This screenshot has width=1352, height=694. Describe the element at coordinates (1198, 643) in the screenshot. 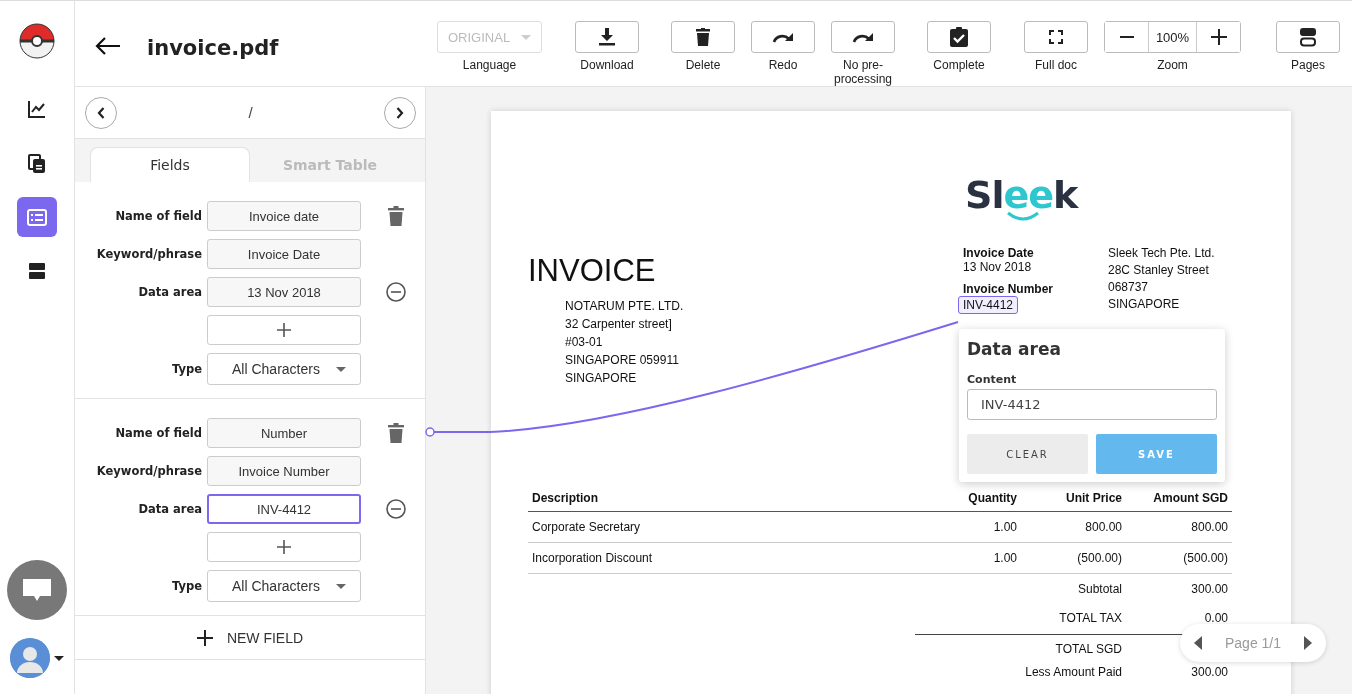

I see `previous-page-icon` at that location.